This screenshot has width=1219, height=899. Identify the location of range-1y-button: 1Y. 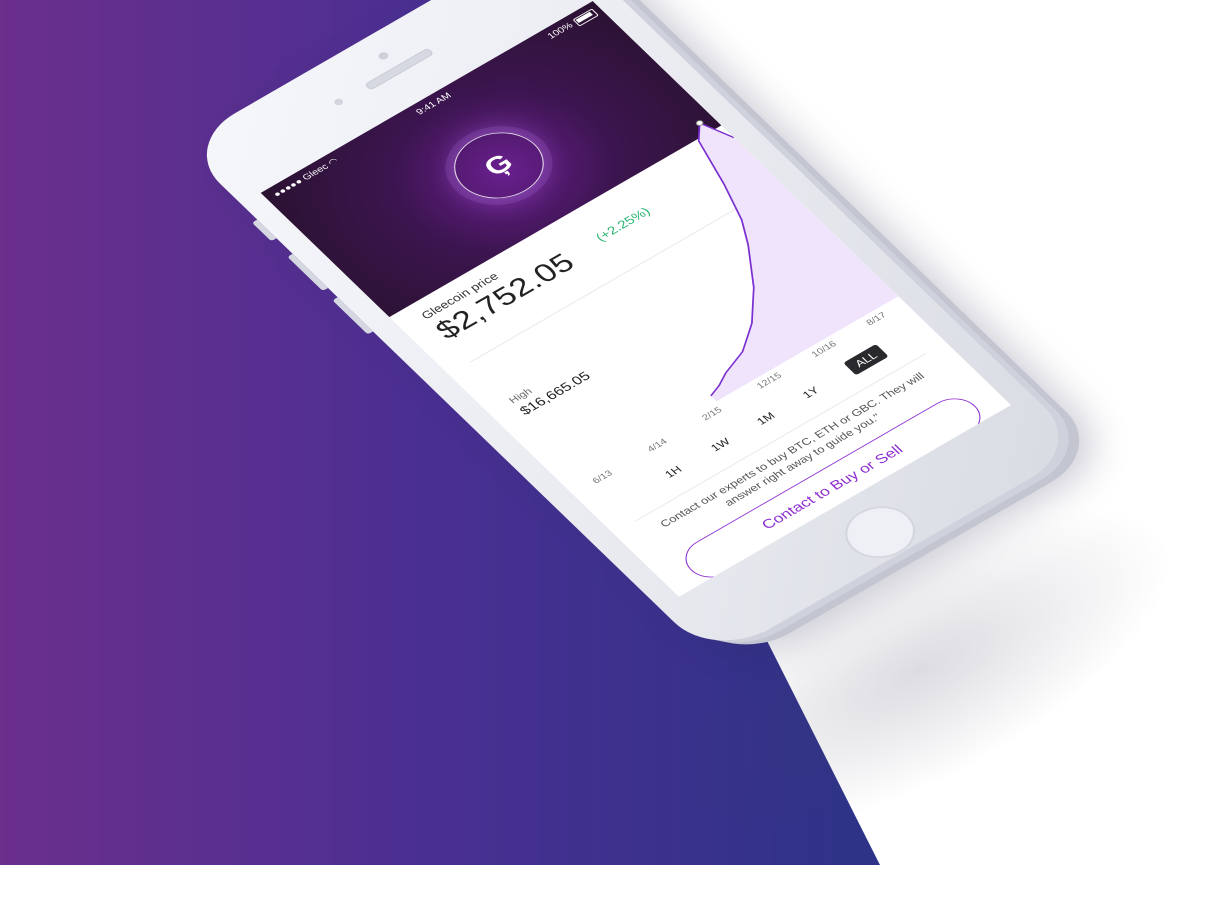
(811, 392).